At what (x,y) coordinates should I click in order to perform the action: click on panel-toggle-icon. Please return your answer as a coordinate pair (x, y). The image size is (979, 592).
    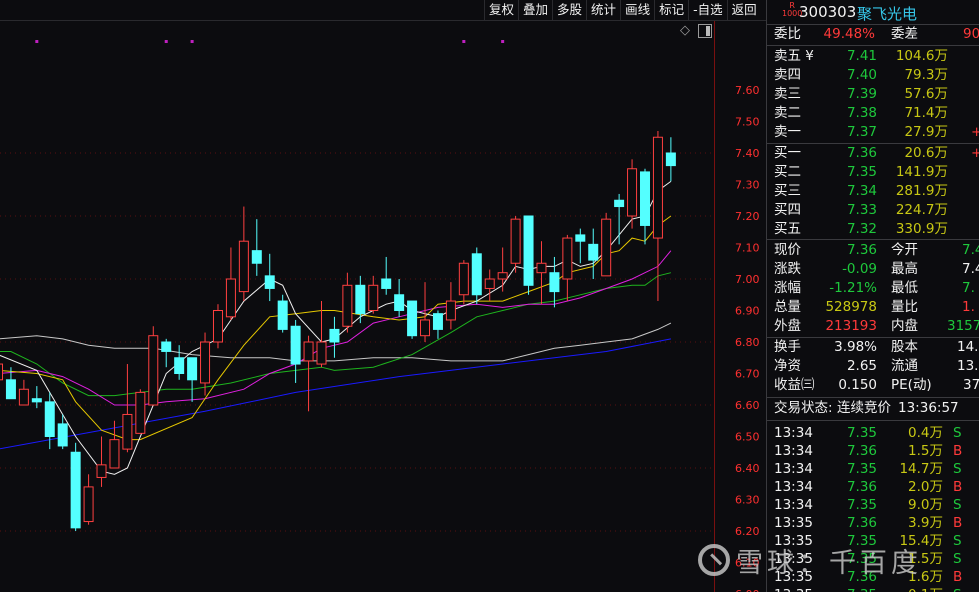
    Looking at the image, I should click on (705, 31).